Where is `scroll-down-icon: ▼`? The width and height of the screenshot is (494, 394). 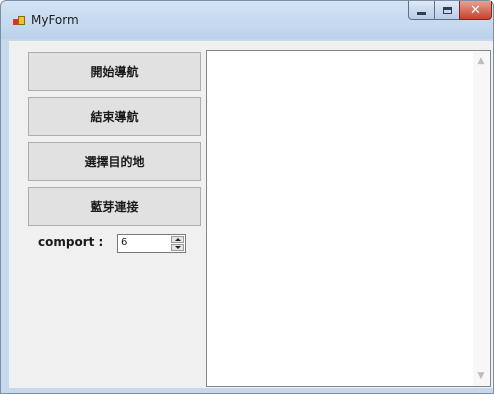 scroll-down-icon: ▼ is located at coordinates (481, 376).